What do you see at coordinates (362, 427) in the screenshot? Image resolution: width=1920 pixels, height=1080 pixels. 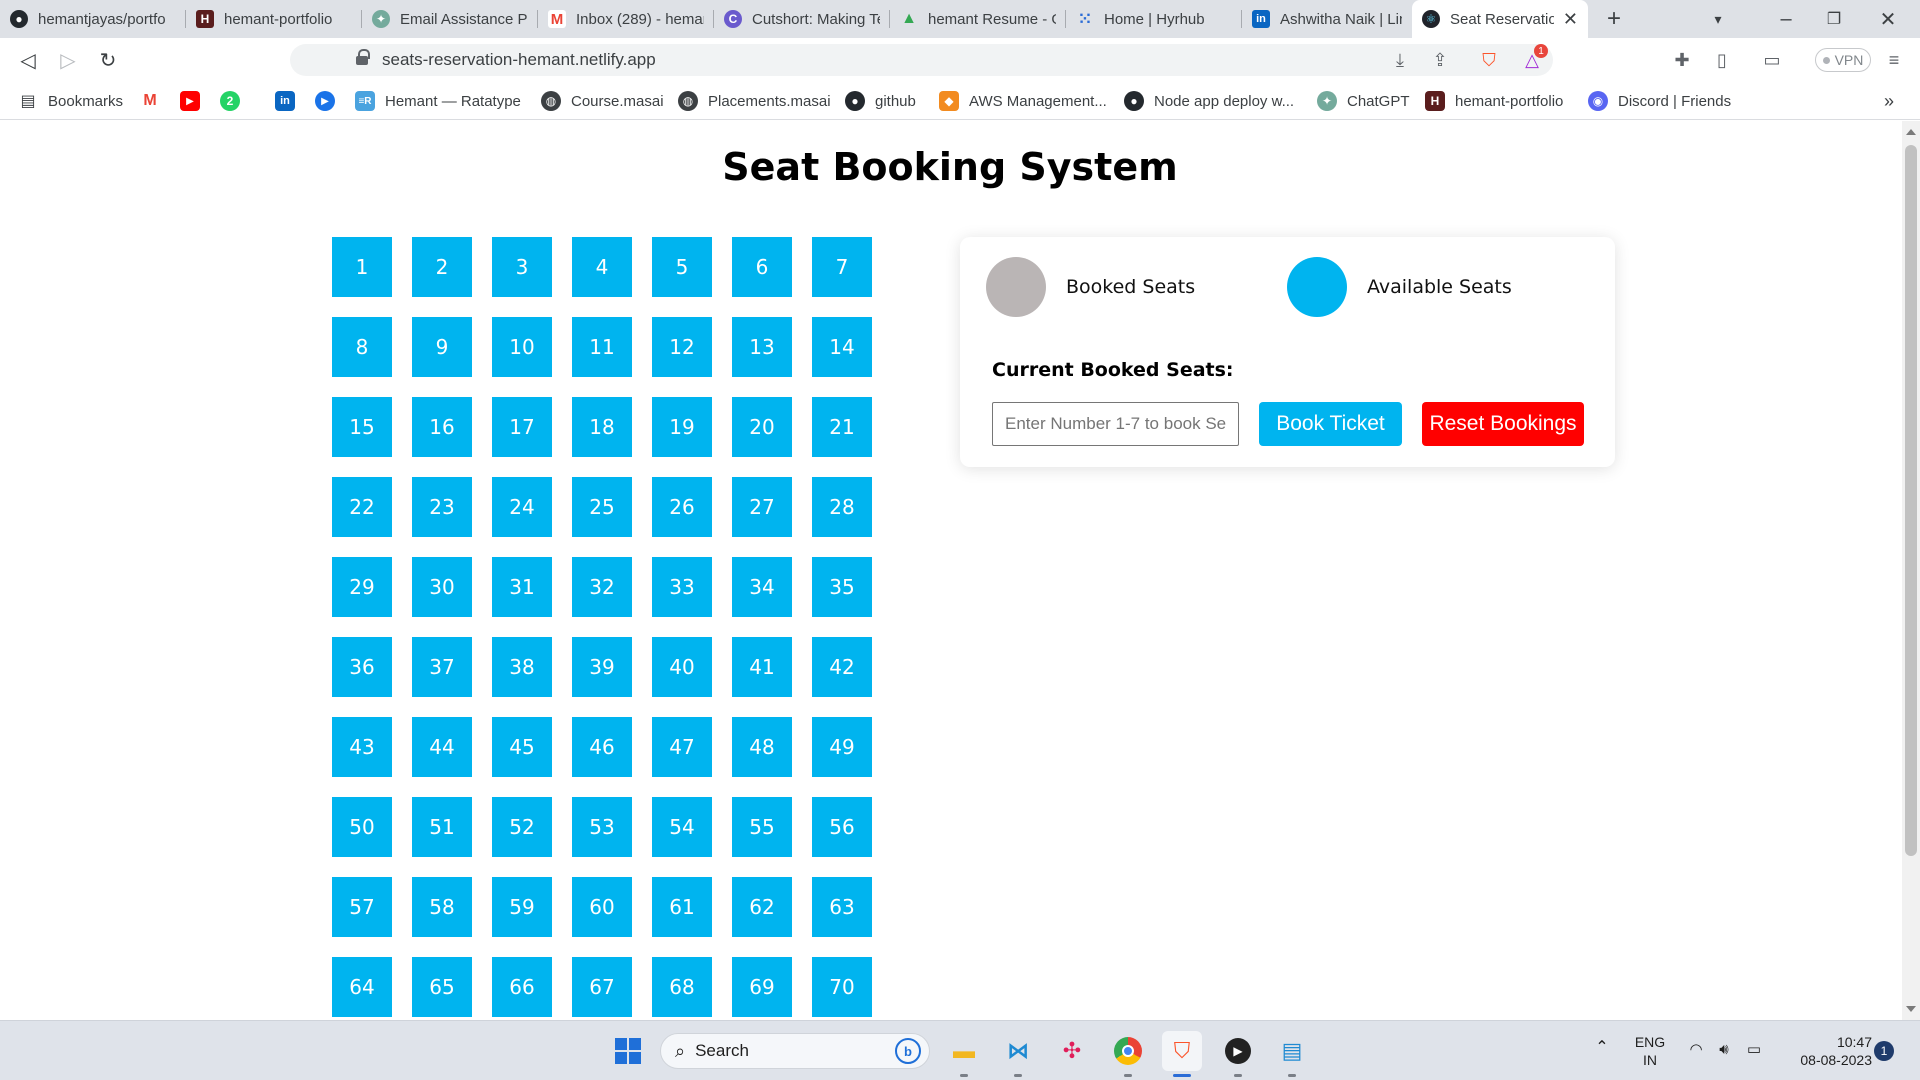 I see `seat-15: 15` at bounding box center [362, 427].